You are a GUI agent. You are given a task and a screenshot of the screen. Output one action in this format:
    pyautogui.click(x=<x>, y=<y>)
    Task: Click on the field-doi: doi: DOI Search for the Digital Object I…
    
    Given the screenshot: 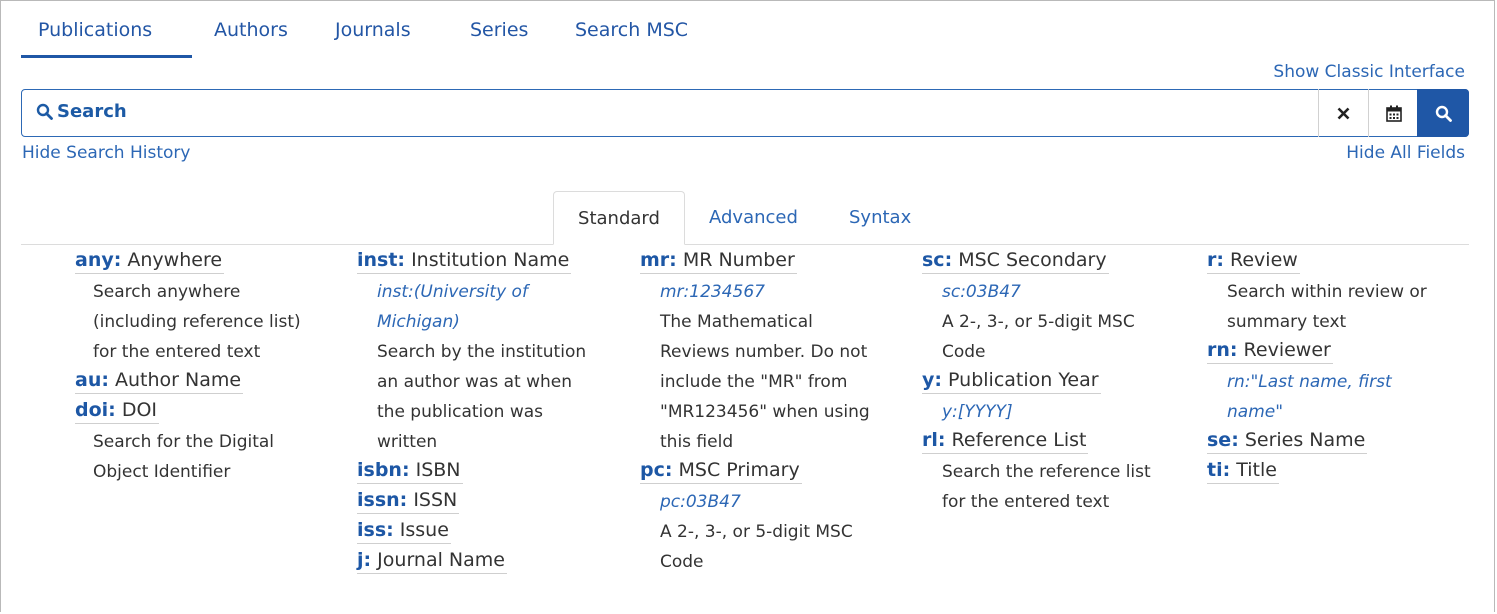 What is the action you would take?
    pyautogui.click(x=188, y=443)
    